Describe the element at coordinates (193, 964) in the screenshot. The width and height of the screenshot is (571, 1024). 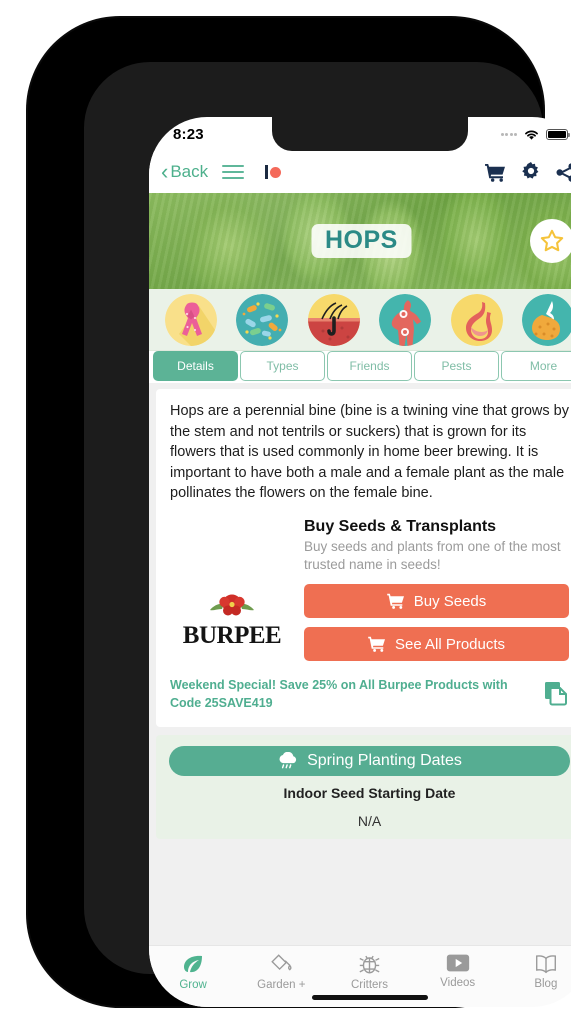
I see `leaf-icon` at that location.